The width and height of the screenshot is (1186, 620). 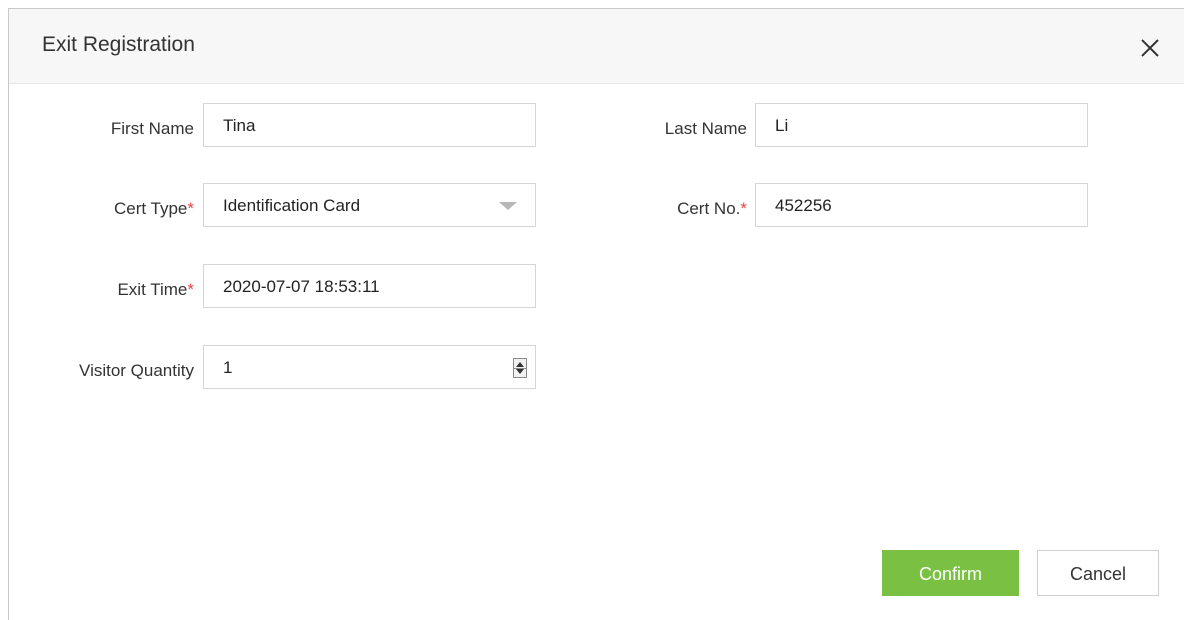 What do you see at coordinates (228, 367) in the screenshot?
I see `visitor-quantity-value: 1` at bounding box center [228, 367].